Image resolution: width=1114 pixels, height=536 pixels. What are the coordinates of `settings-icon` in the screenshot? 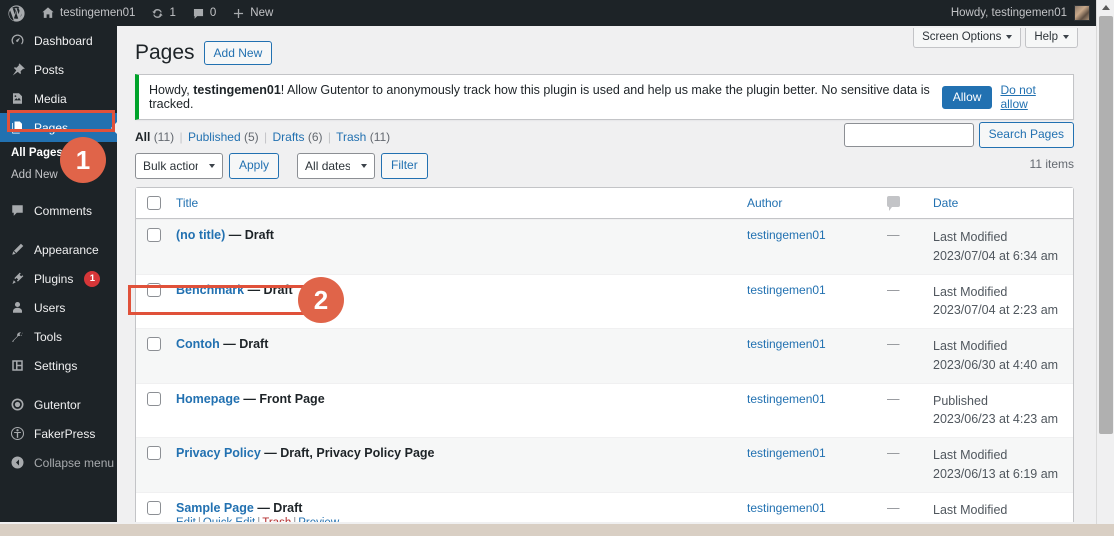 It's located at (17, 365).